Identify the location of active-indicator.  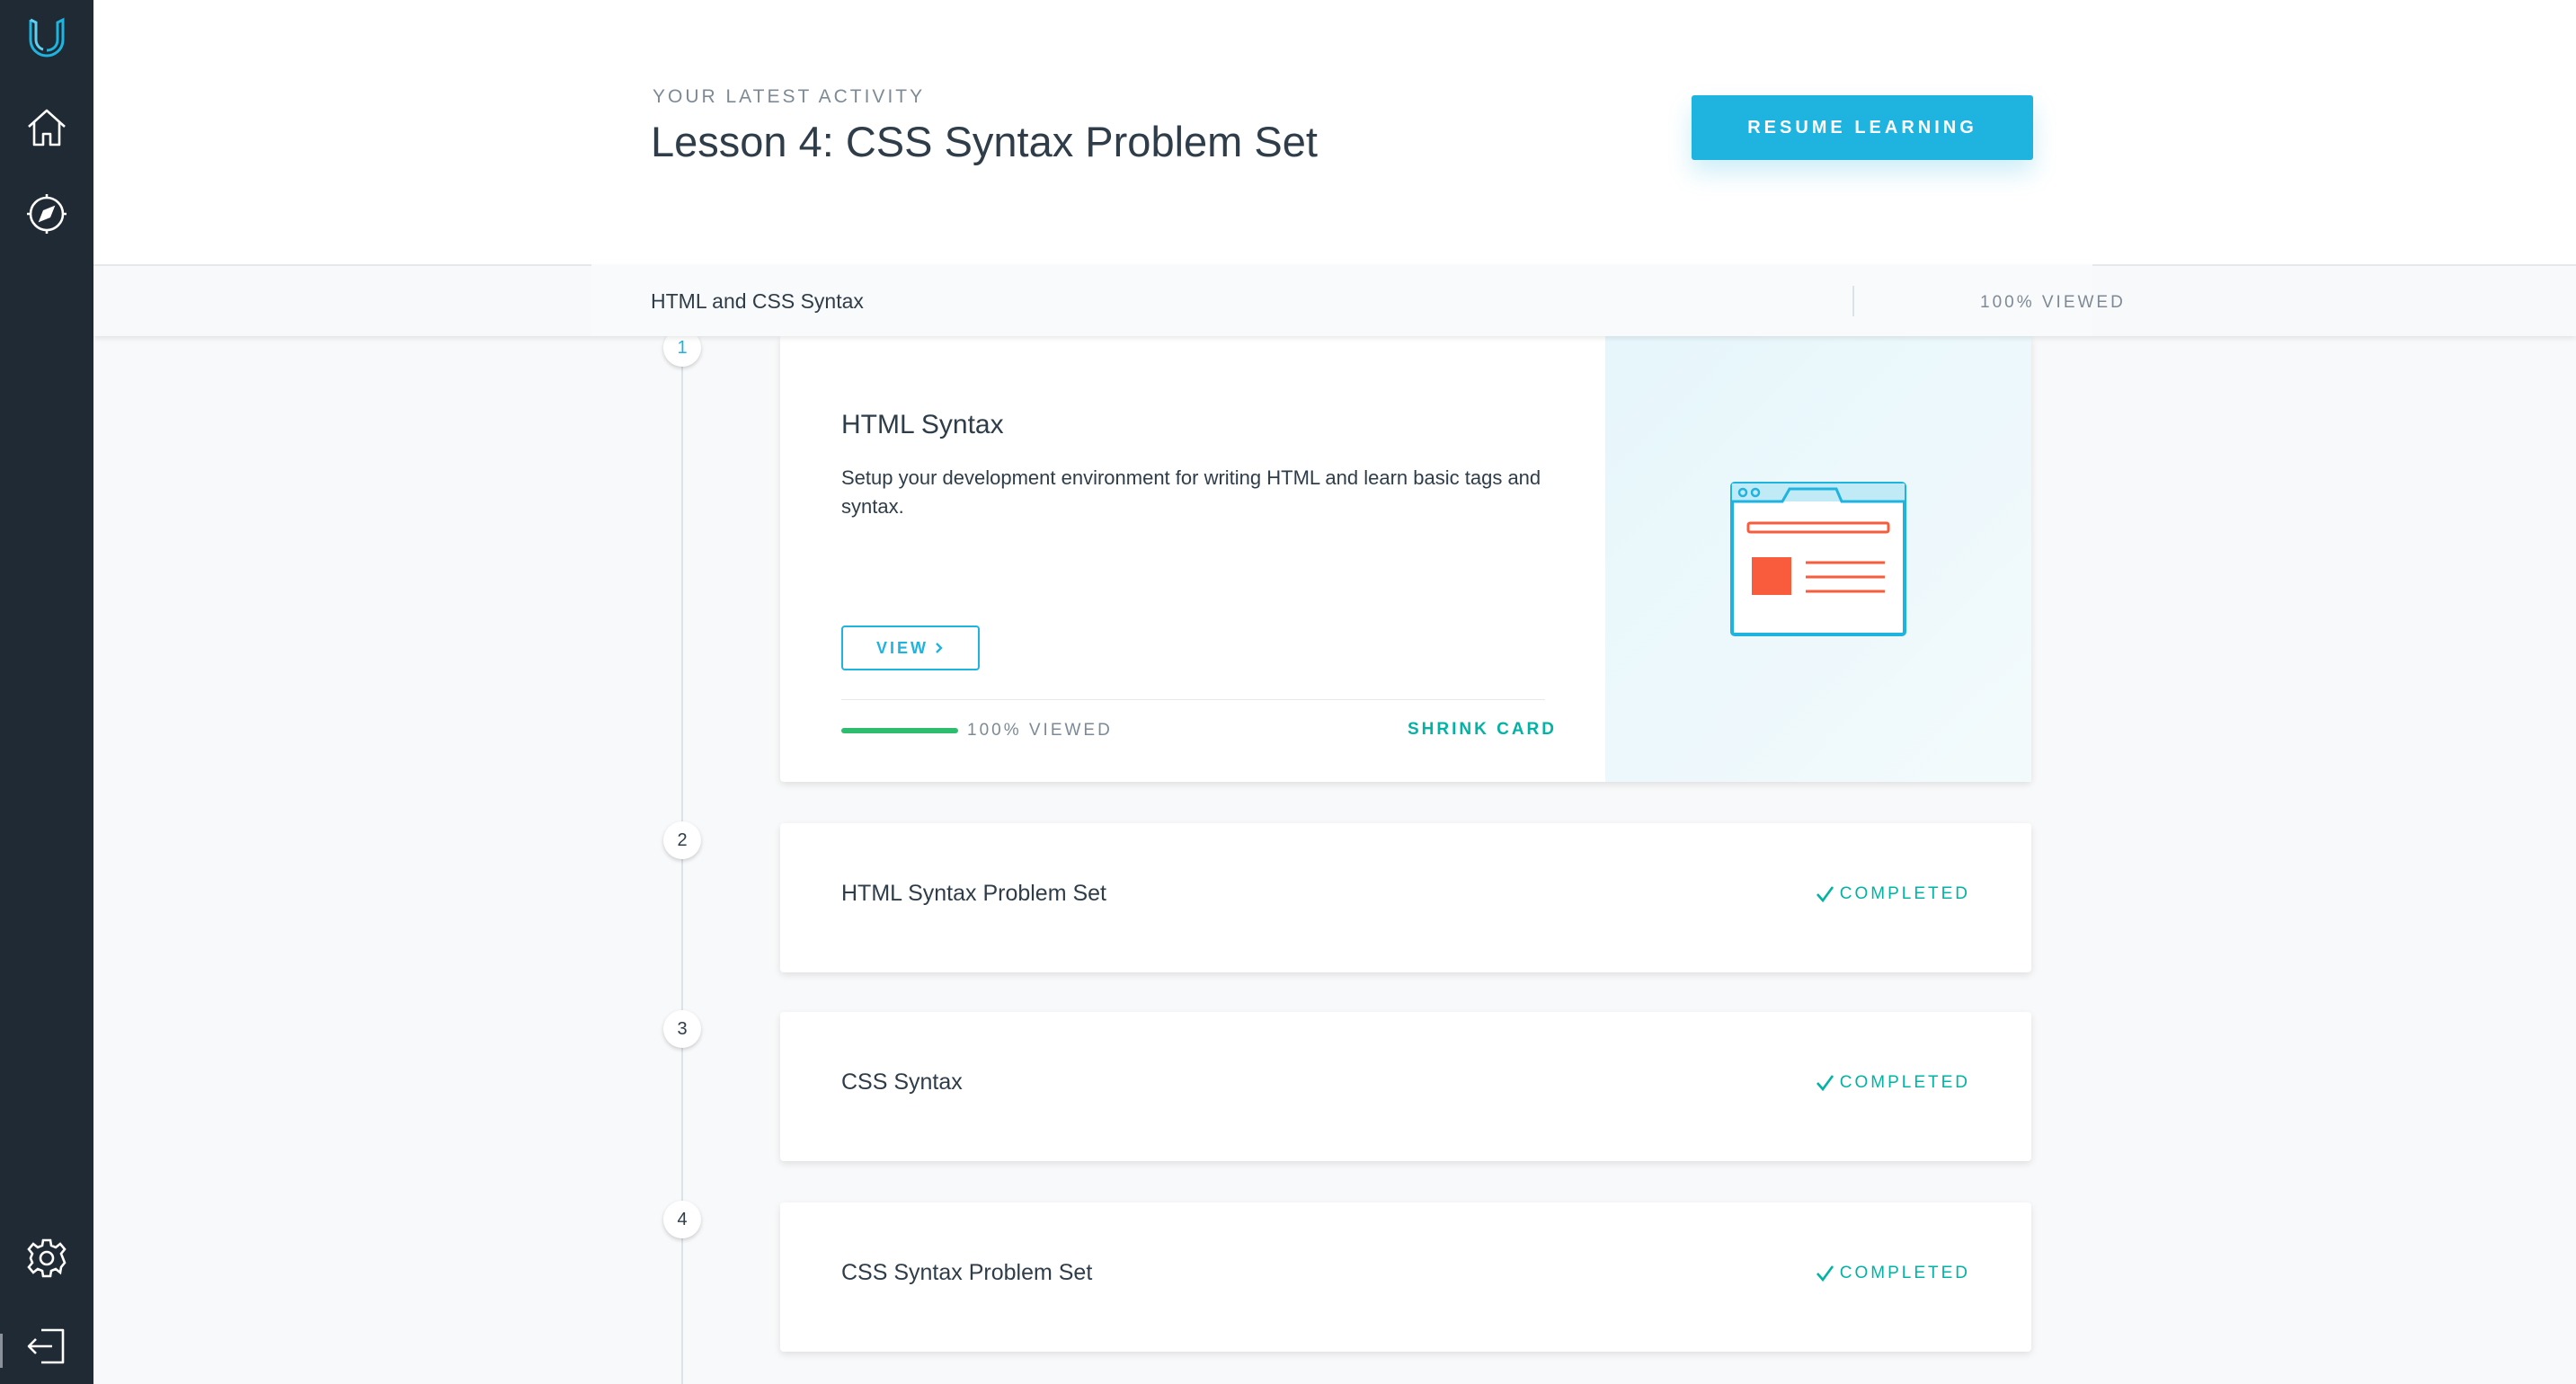
(1, 1351).